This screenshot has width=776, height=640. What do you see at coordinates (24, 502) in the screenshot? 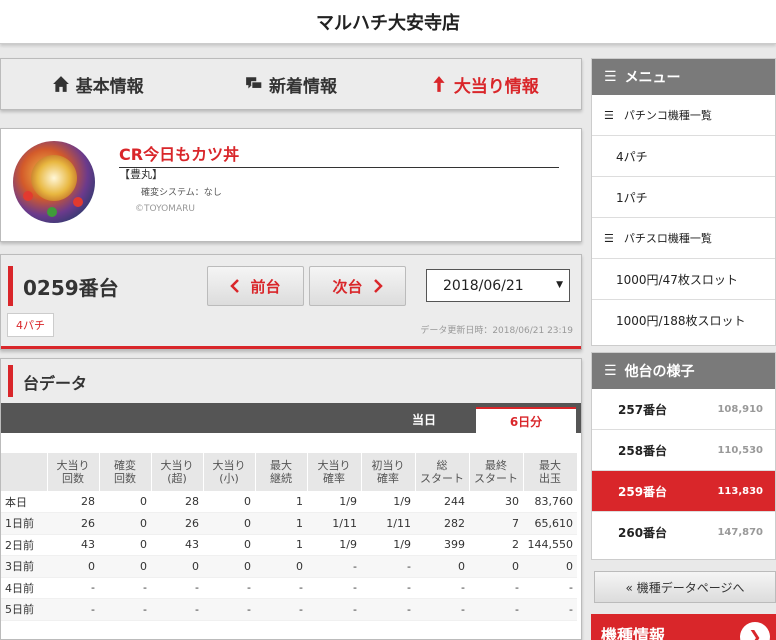
I see `row-label: 本日` at bounding box center [24, 502].